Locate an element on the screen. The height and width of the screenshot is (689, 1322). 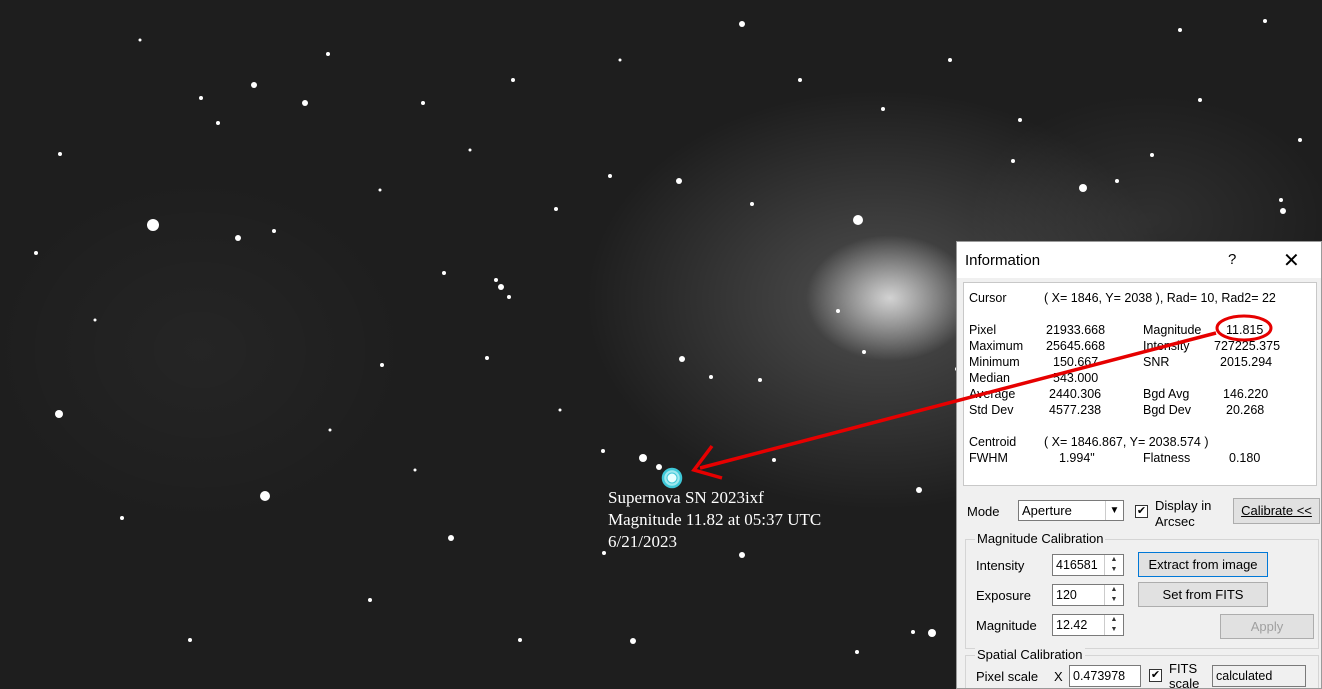
magnitude-value: 11.815 is located at coordinates (1245, 330).